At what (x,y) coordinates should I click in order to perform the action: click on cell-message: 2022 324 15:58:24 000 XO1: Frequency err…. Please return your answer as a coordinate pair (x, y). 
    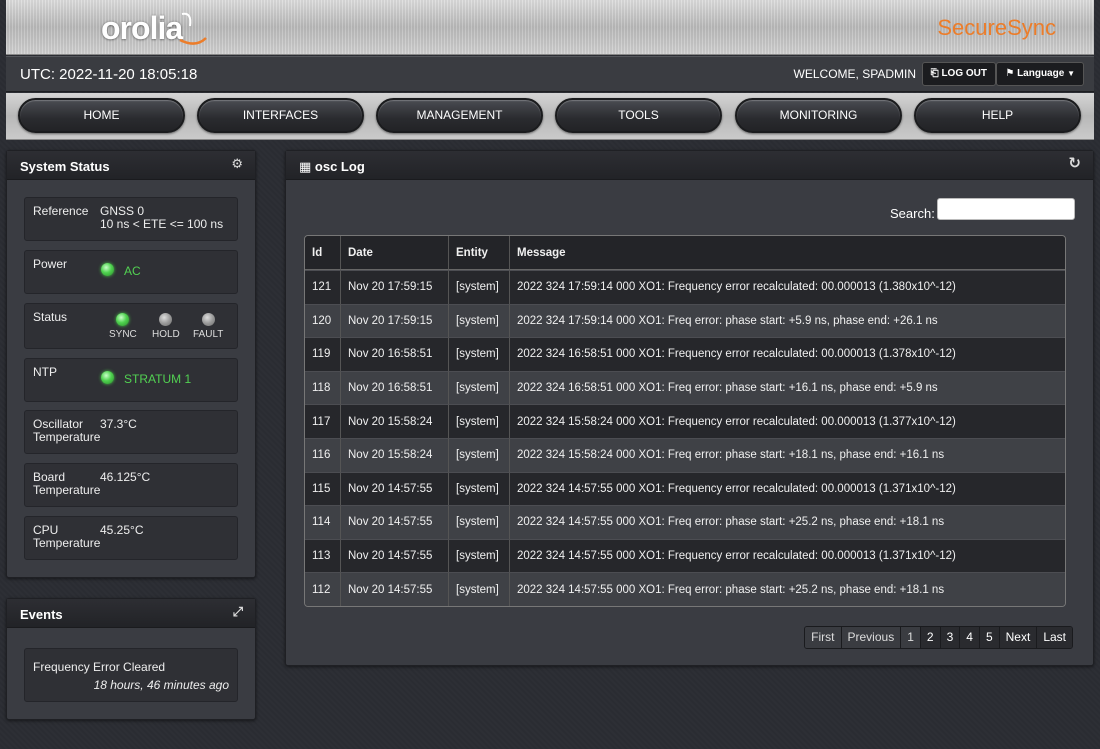
    Looking at the image, I should click on (787, 421).